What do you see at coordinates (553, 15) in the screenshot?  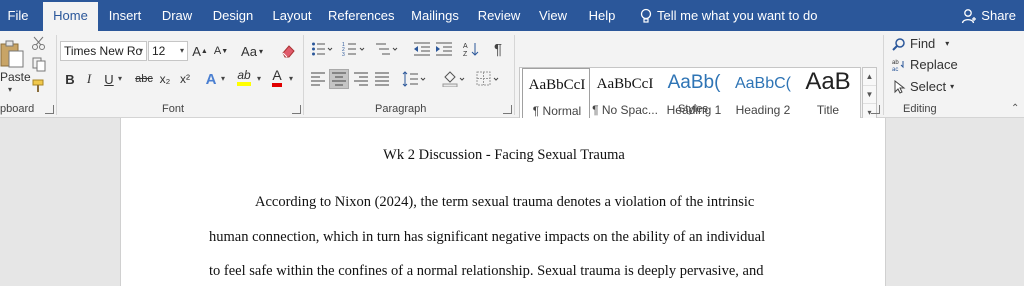 I see `tab-view: View` at bounding box center [553, 15].